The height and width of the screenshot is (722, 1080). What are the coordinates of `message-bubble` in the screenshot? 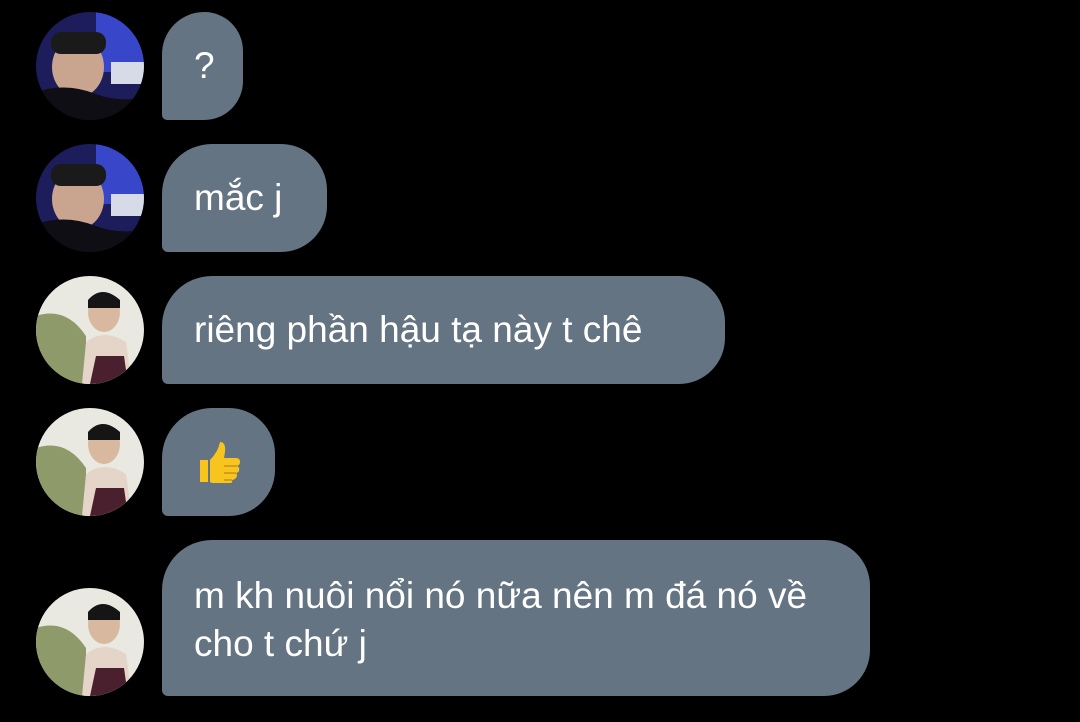 It's located at (218, 462).